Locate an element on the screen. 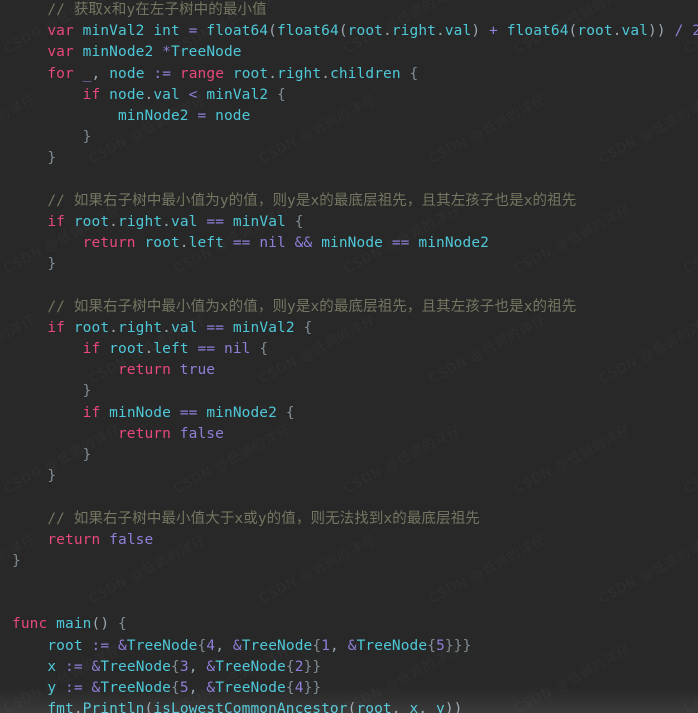 This screenshot has height=713, width=698. token-num: 4 is located at coordinates (299, 688).